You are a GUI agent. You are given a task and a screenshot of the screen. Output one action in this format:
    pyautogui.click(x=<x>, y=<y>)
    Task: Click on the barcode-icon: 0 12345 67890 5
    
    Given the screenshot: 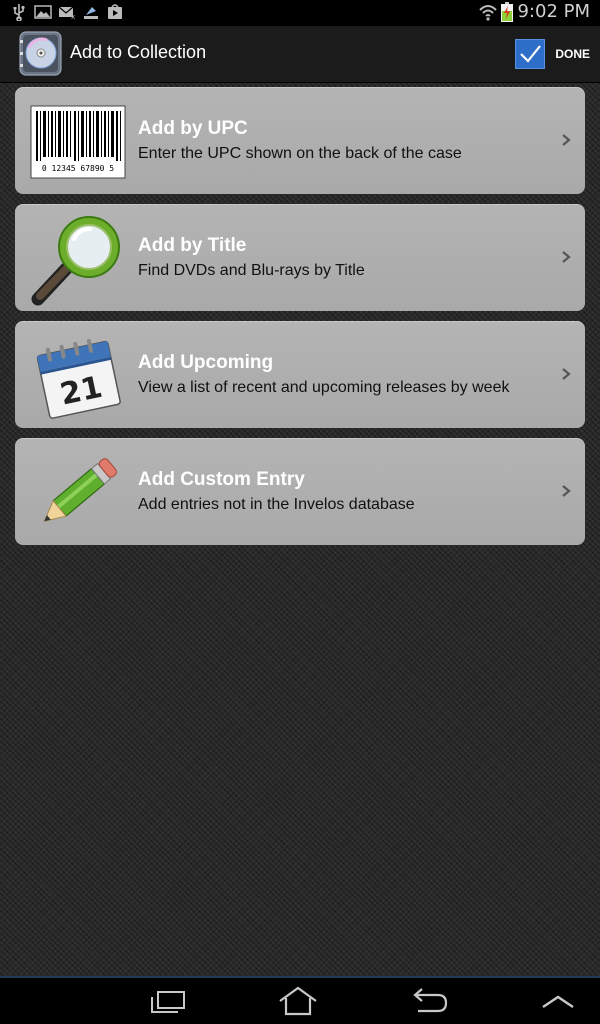 What is the action you would take?
    pyautogui.click(x=78, y=142)
    